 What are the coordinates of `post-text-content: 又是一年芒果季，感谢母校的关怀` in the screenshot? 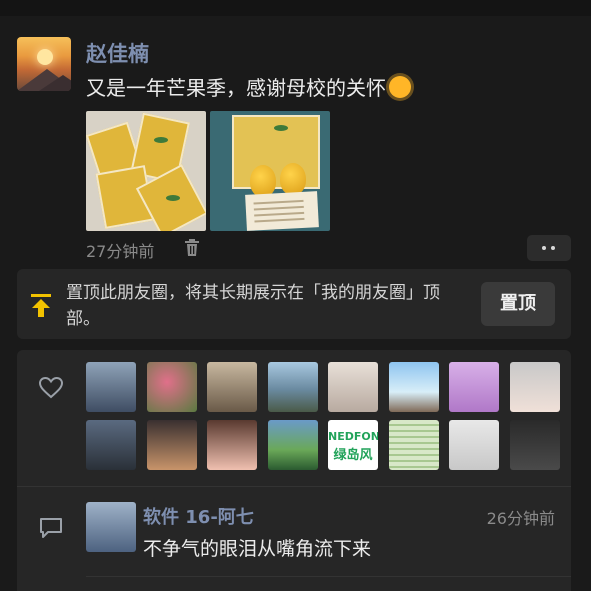 It's located at (236, 88).